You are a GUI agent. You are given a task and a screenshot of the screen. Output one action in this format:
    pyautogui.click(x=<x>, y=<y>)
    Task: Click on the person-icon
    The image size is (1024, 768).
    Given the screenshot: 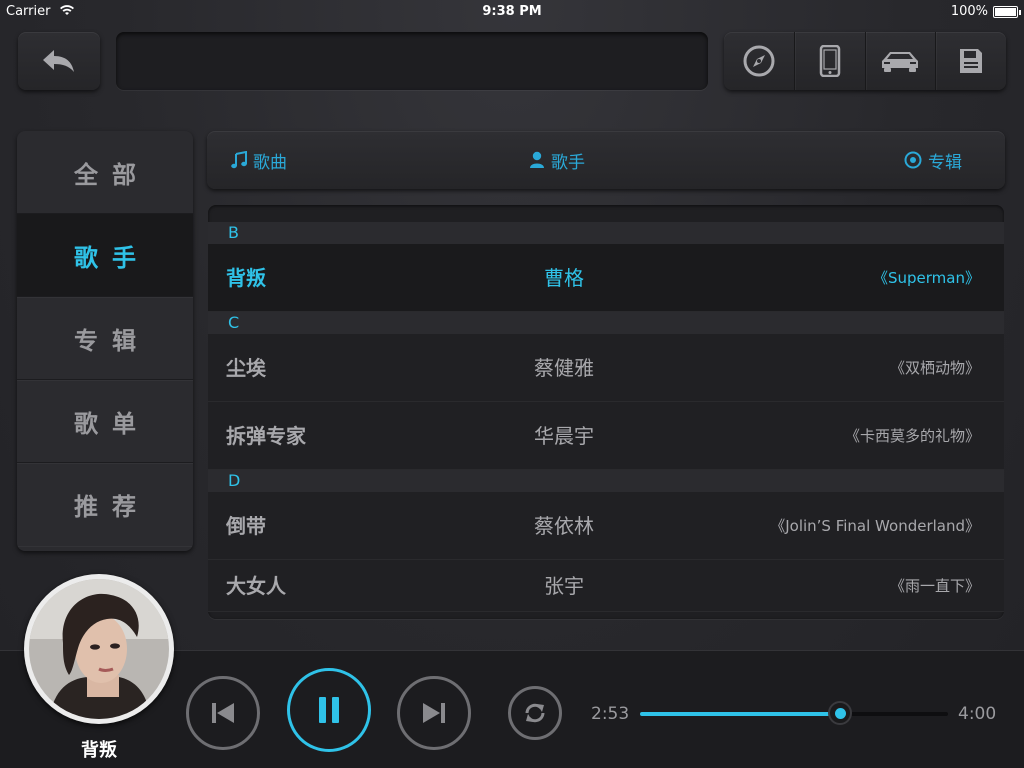 What is the action you would take?
    pyautogui.click(x=537, y=159)
    